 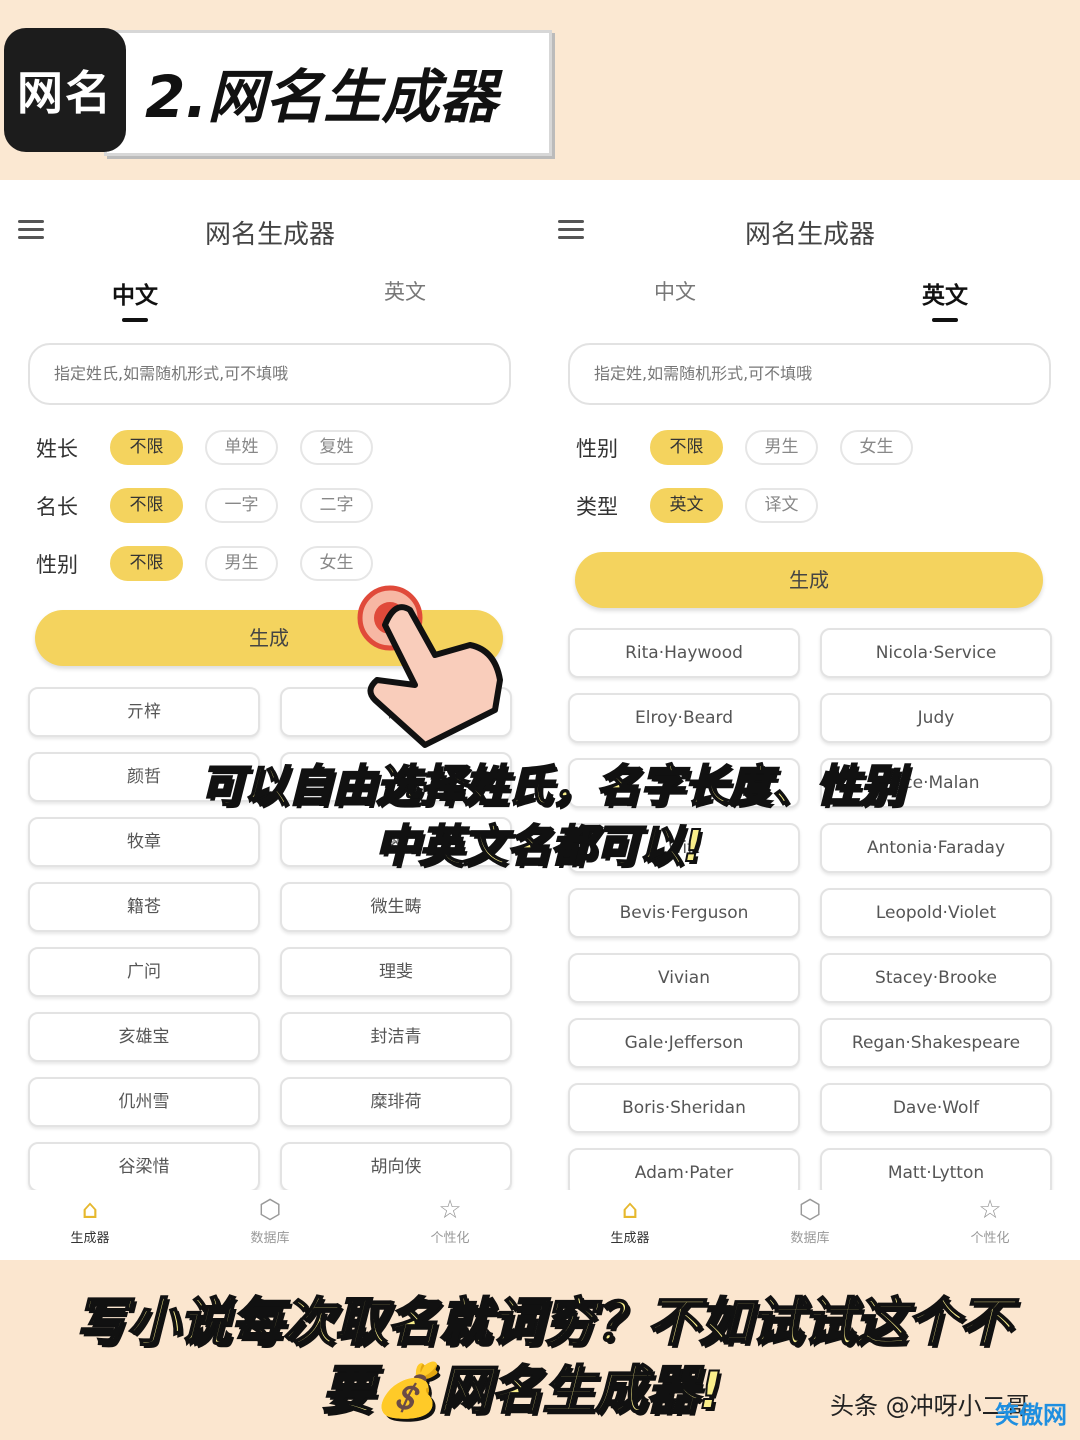 I want to click on name-result-item: Vivian, so click(x=684, y=978).